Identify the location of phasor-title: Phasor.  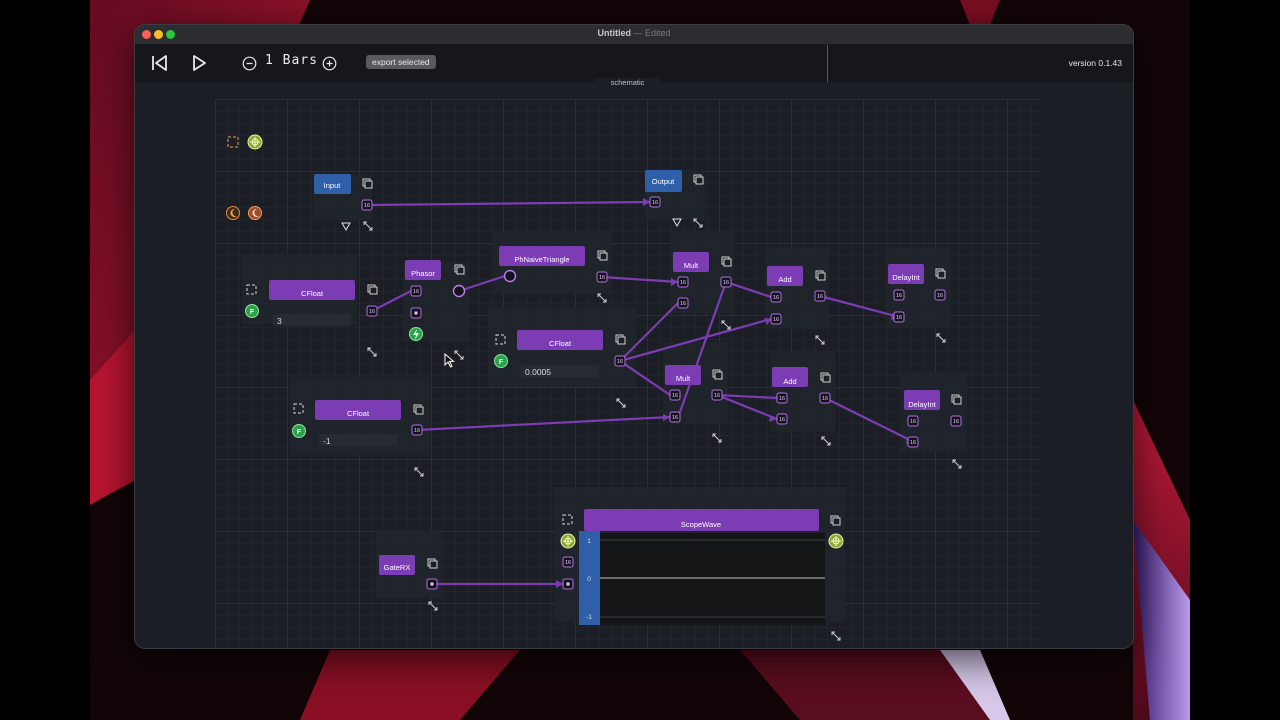
(423, 273).